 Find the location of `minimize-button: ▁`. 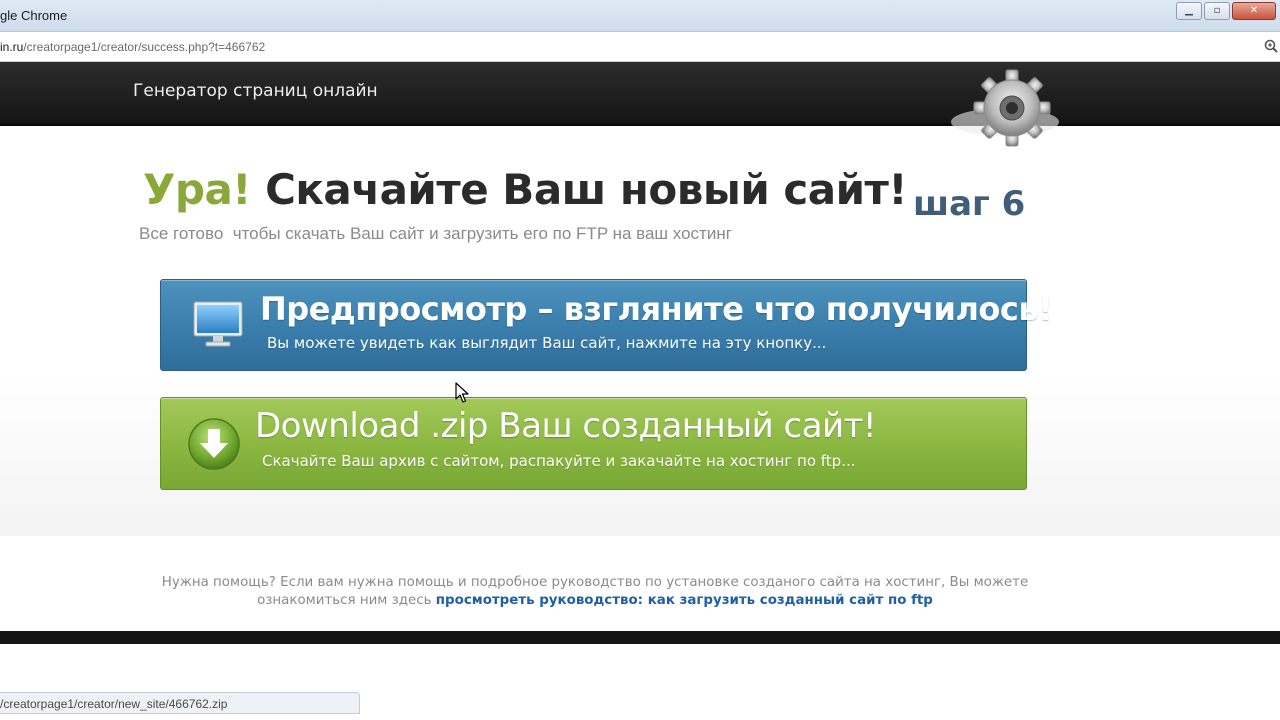

minimize-button: ▁ is located at coordinates (1189, 11).